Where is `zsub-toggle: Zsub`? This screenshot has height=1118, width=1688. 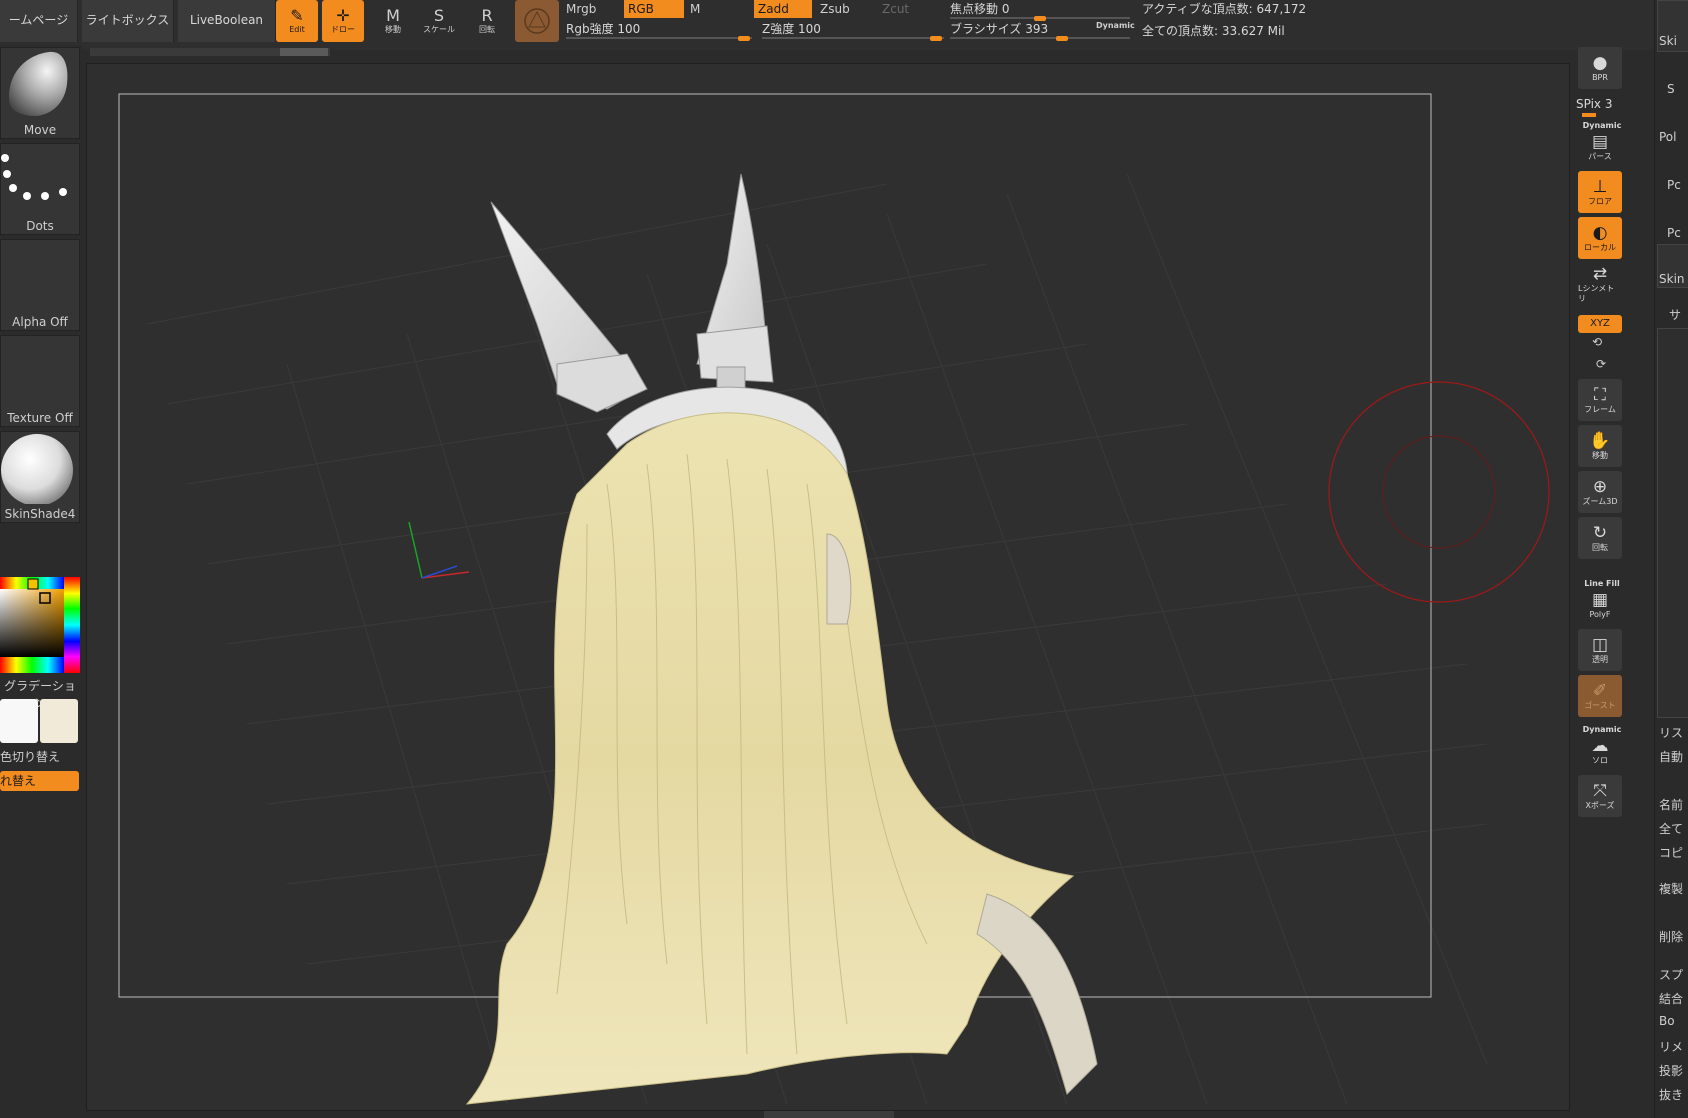
zsub-toggle: Zsub is located at coordinates (845, 9).